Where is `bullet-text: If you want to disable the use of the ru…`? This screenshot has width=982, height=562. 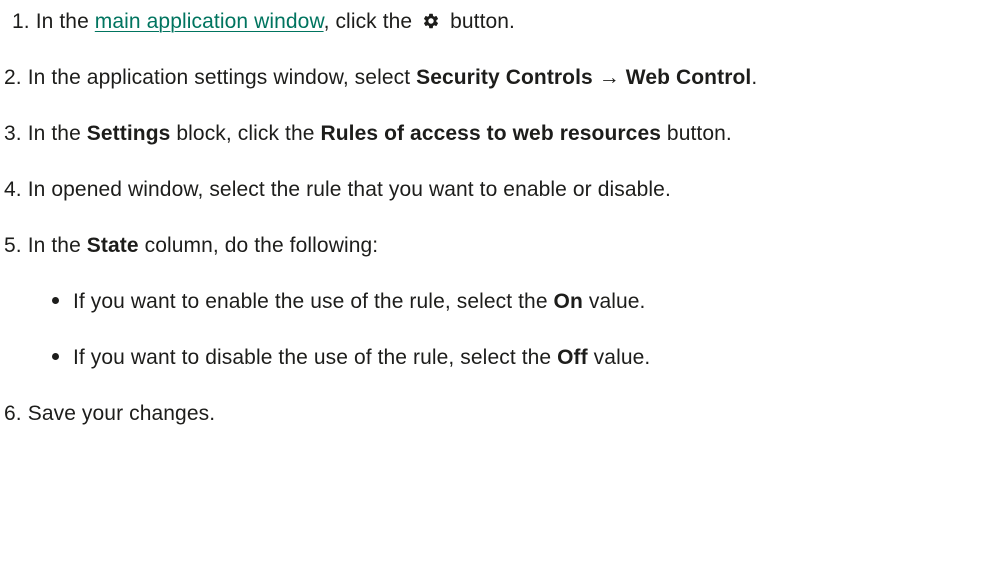 bullet-text: If you want to disable the use of the ru… is located at coordinates (315, 357).